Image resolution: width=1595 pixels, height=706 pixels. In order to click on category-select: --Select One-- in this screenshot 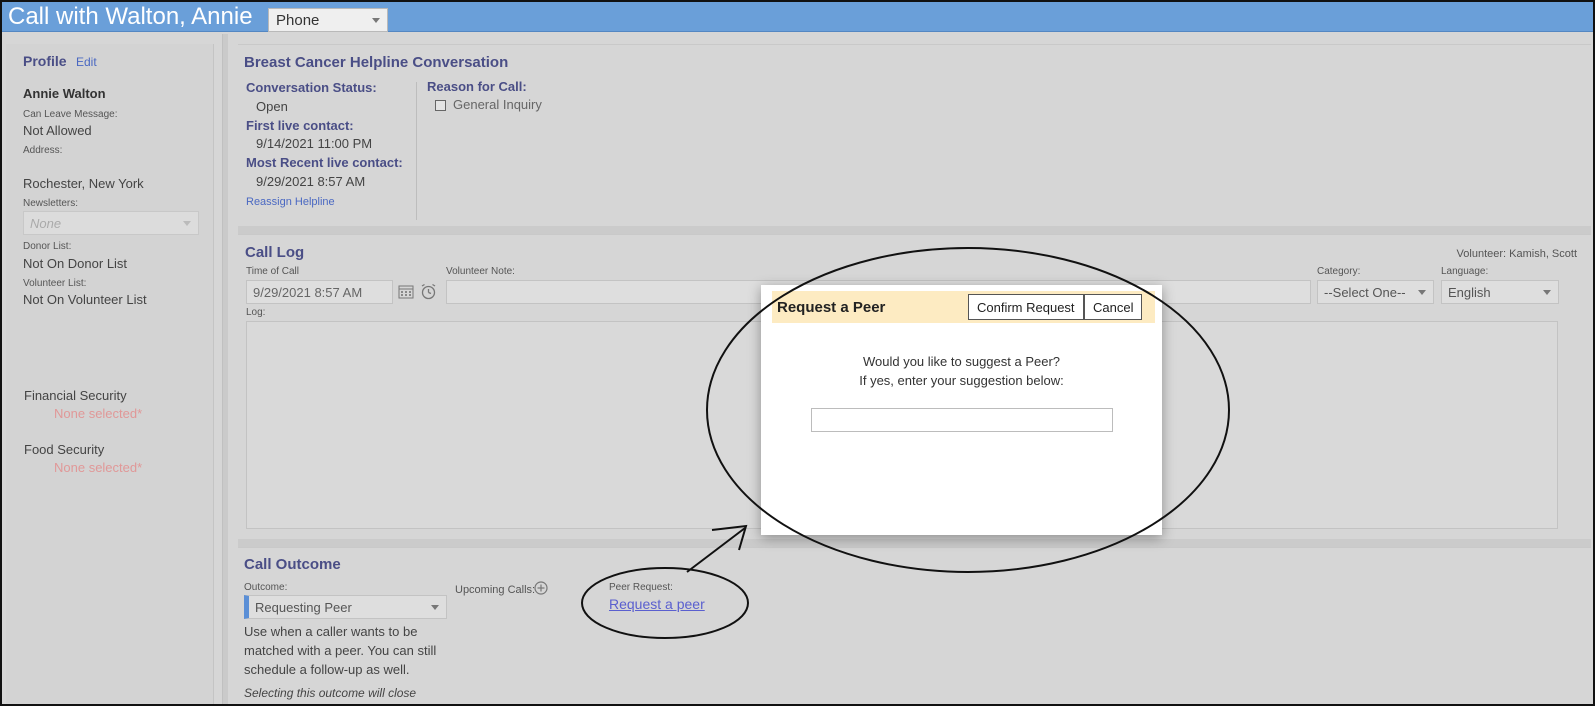, I will do `click(1375, 292)`.